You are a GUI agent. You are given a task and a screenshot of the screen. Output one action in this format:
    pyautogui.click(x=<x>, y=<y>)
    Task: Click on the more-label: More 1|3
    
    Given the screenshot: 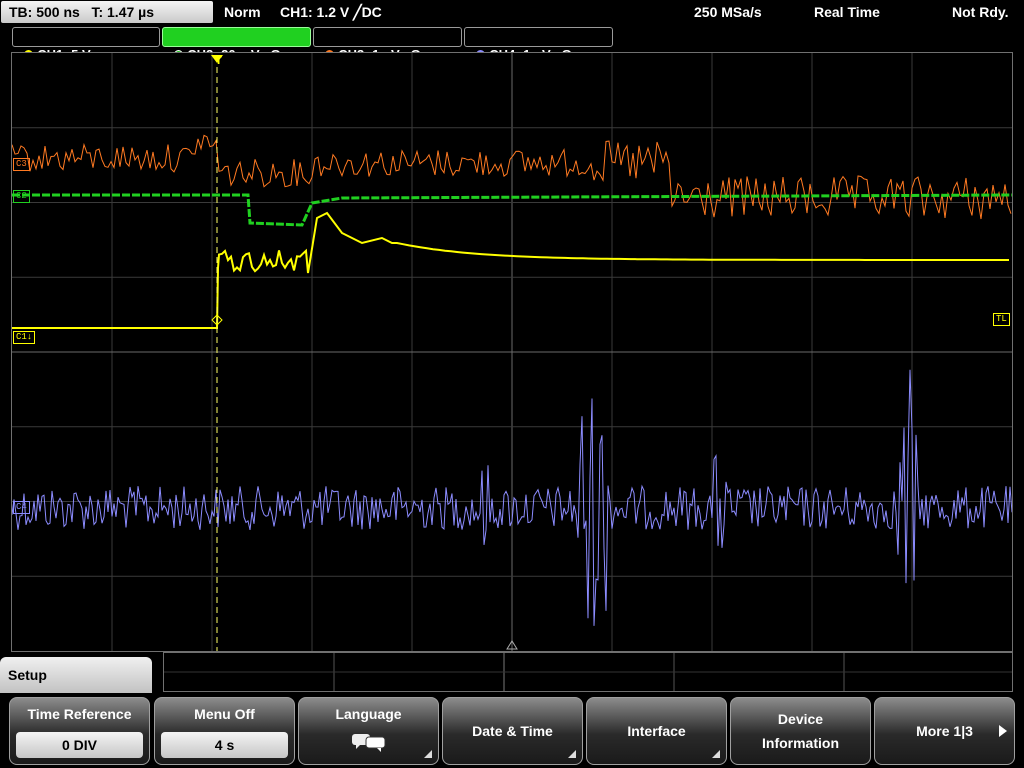 What is the action you would take?
    pyautogui.click(x=944, y=731)
    